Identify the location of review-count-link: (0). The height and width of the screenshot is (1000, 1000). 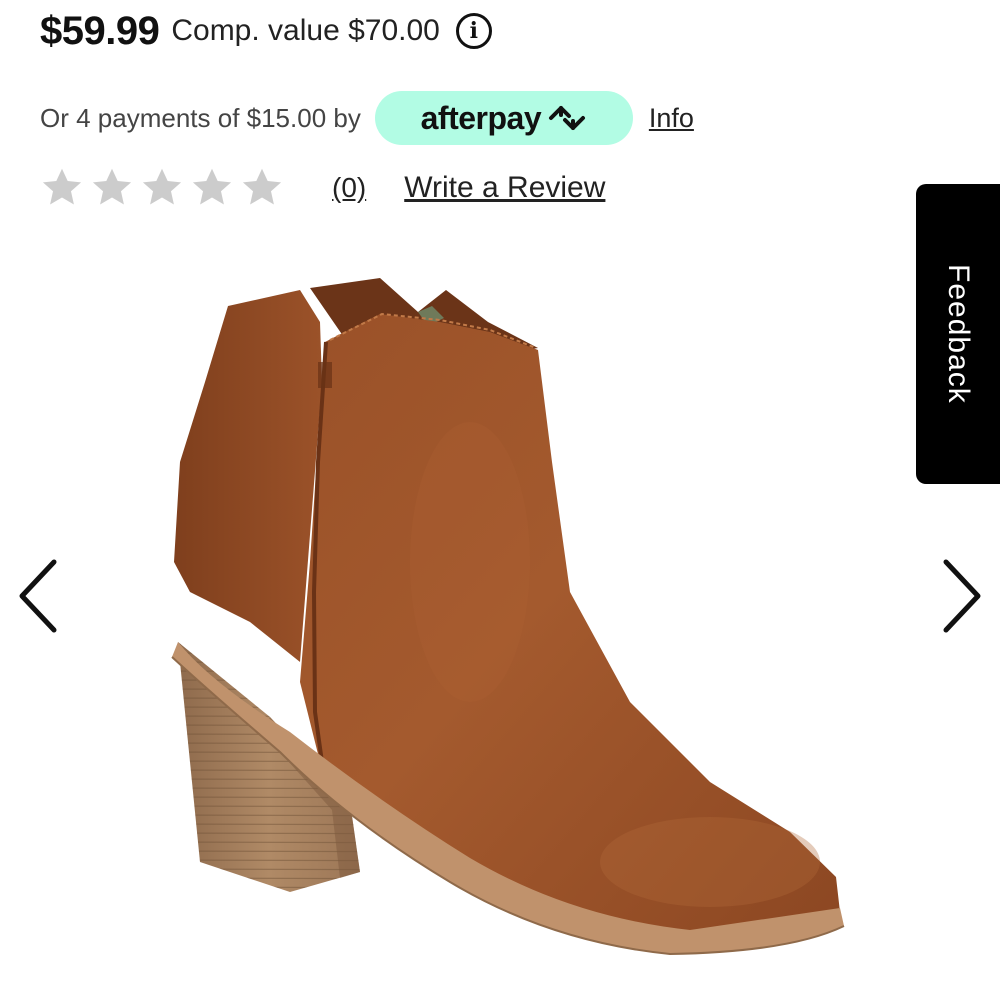
(349, 188).